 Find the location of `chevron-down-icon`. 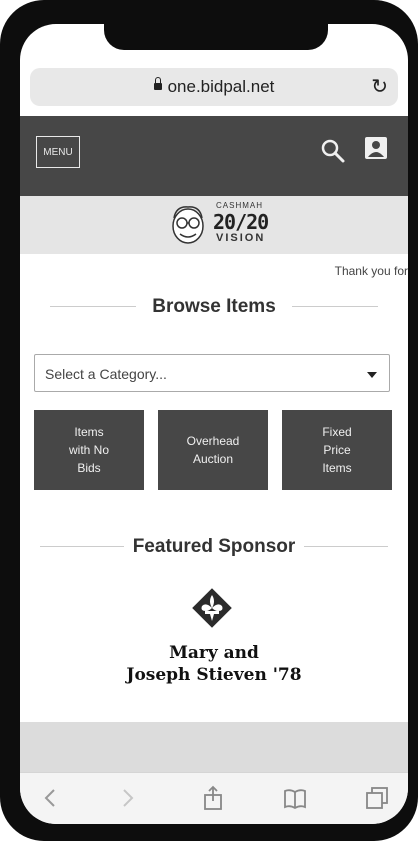

chevron-down-icon is located at coordinates (372, 375).